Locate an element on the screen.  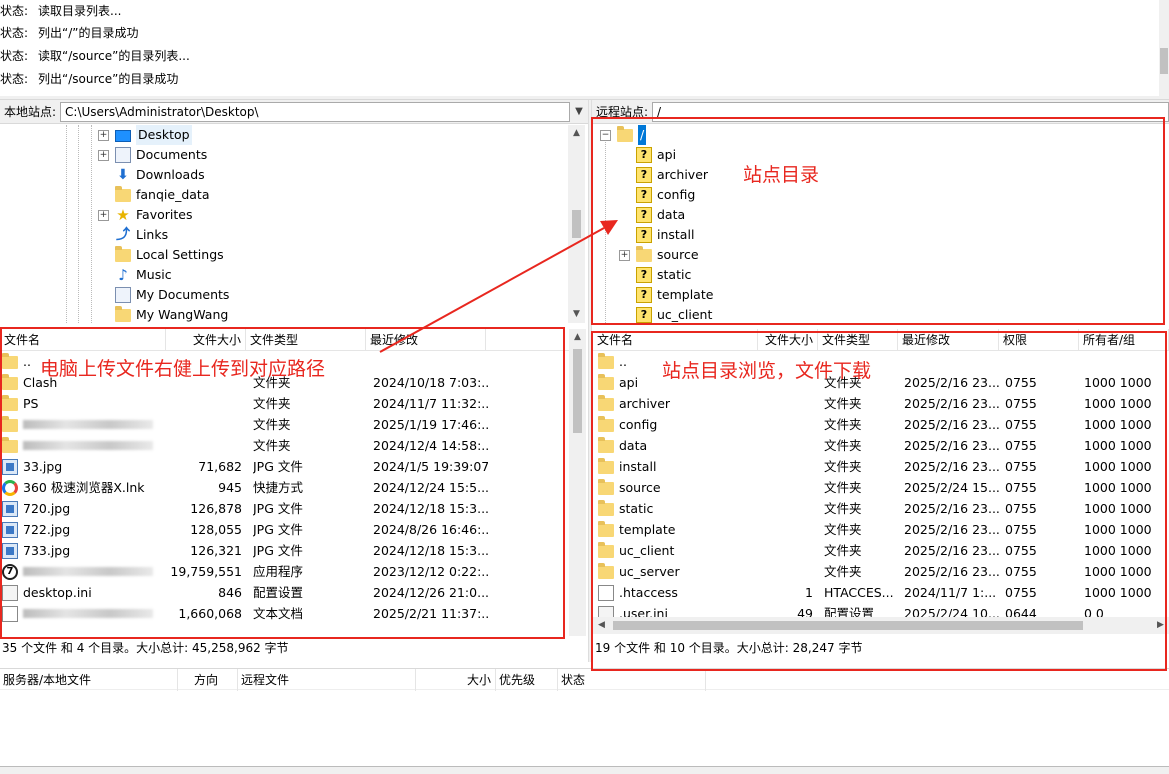
table-row: 33.jpg 71,682 JPG 文件 2024/1/5 19:39:07 is located at coordinates (284, 466).